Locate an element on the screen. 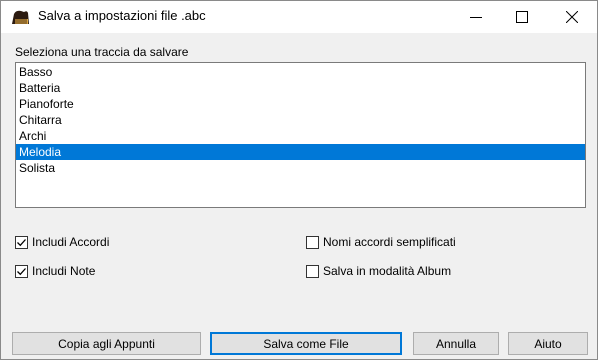 The height and width of the screenshot is (360, 598). includi-accordi-option: Includi Accordi is located at coordinates (62, 242).